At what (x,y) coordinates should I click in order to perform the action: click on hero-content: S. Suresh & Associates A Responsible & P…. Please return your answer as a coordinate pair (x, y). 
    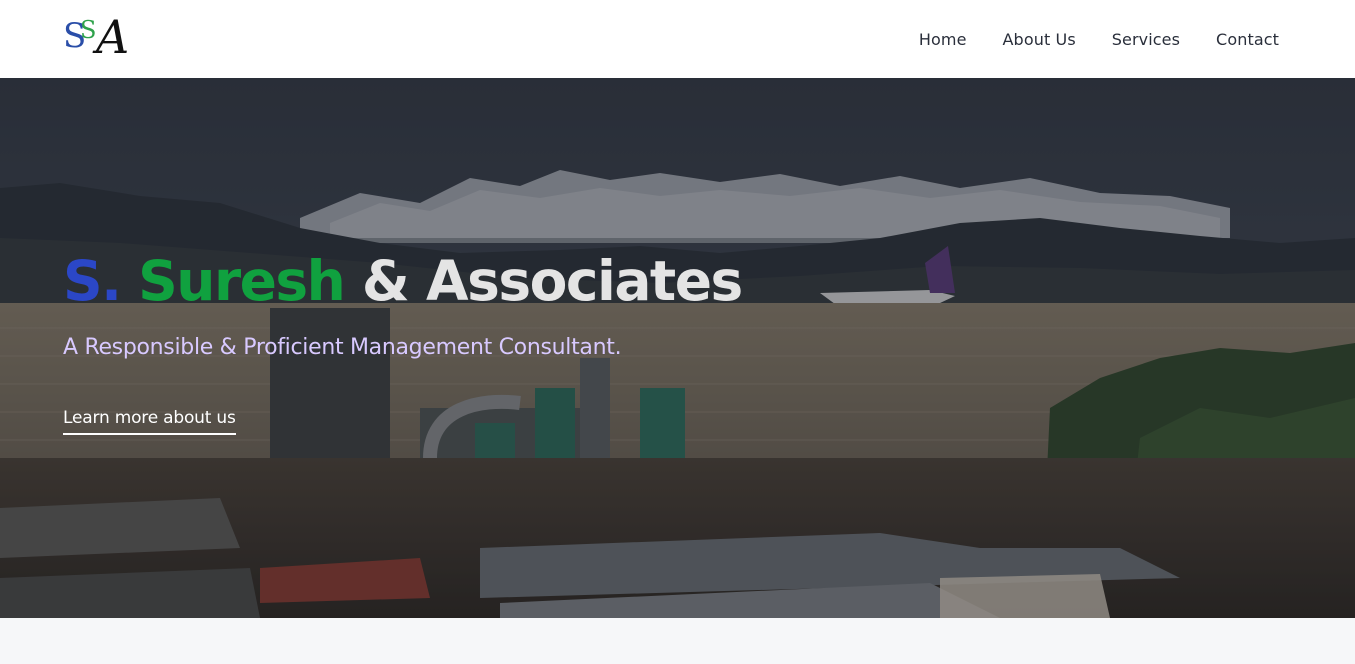
    Looking at the image, I should click on (403, 344).